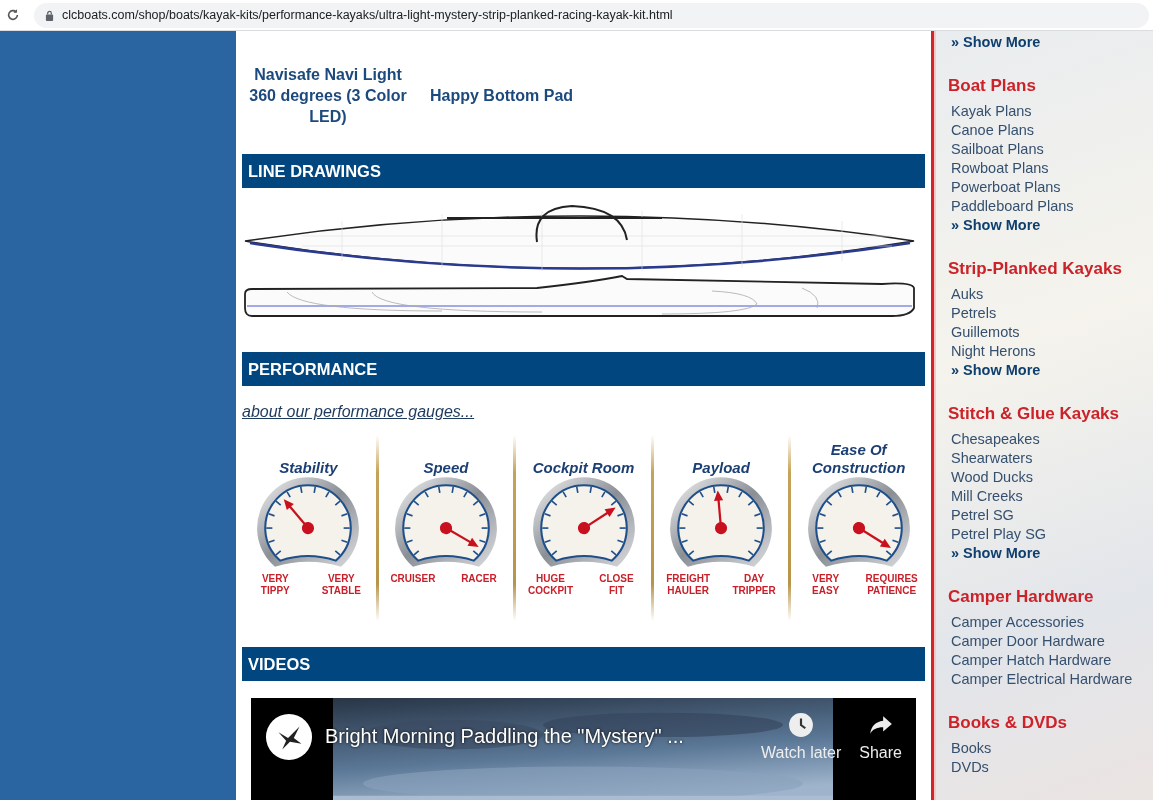  I want to click on address-bar: clcboats.com/shop/boats/kayak-kits/performance-kayaks/ultra-light-mystery-strip-planked-racing-kayak-kit.html, so click(591, 15).